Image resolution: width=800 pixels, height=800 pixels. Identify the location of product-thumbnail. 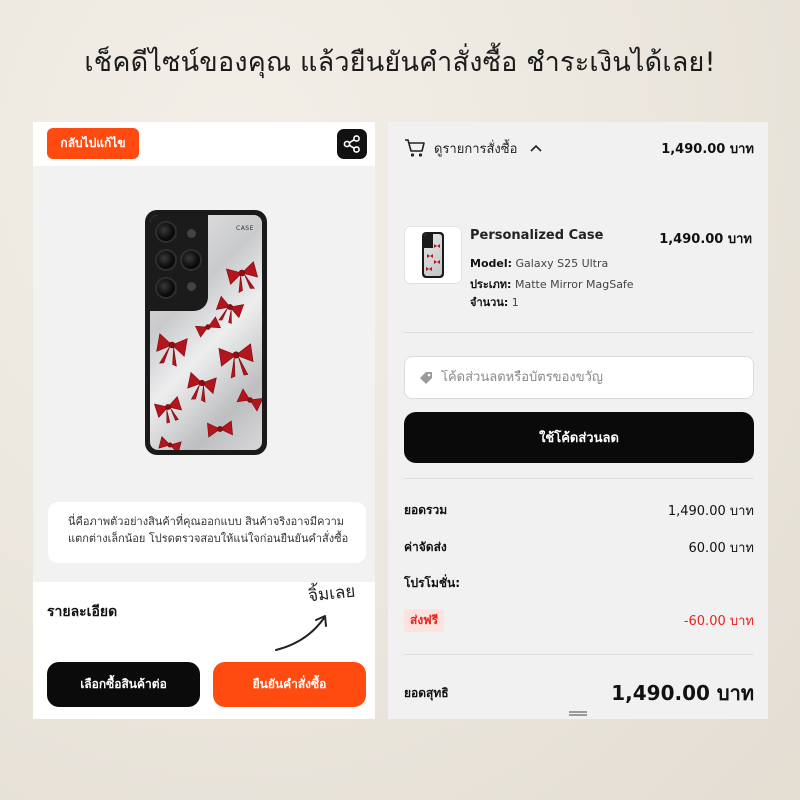
(433, 255).